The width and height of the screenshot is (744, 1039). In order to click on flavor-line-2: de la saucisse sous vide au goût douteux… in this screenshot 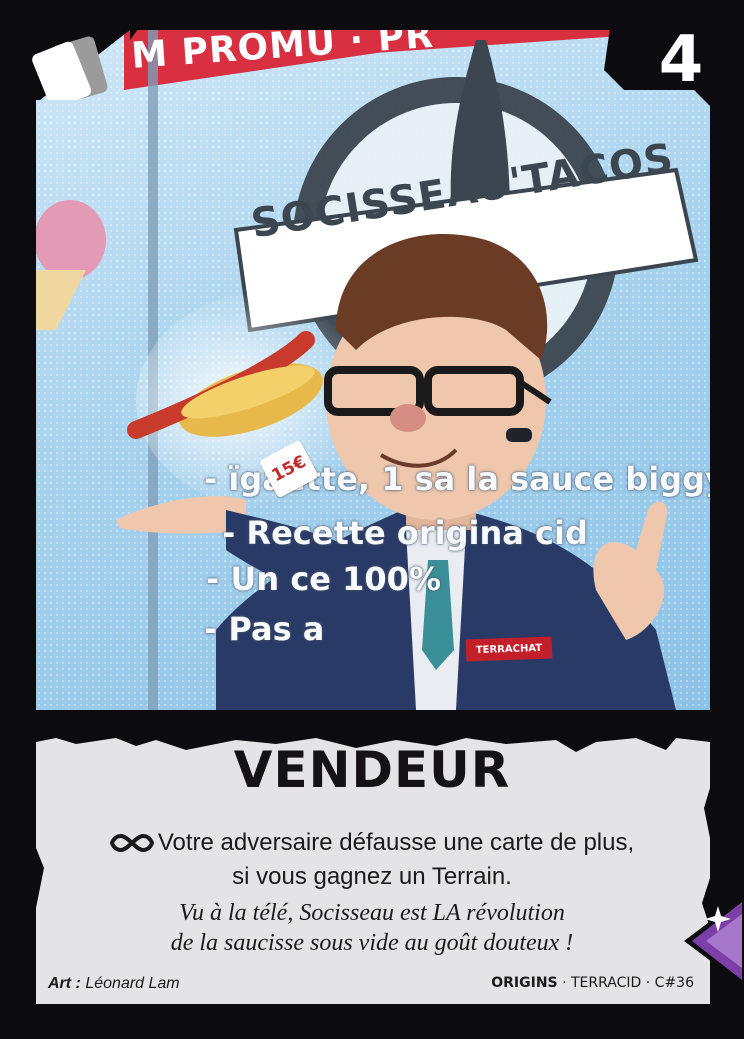, I will do `click(372, 943)`.